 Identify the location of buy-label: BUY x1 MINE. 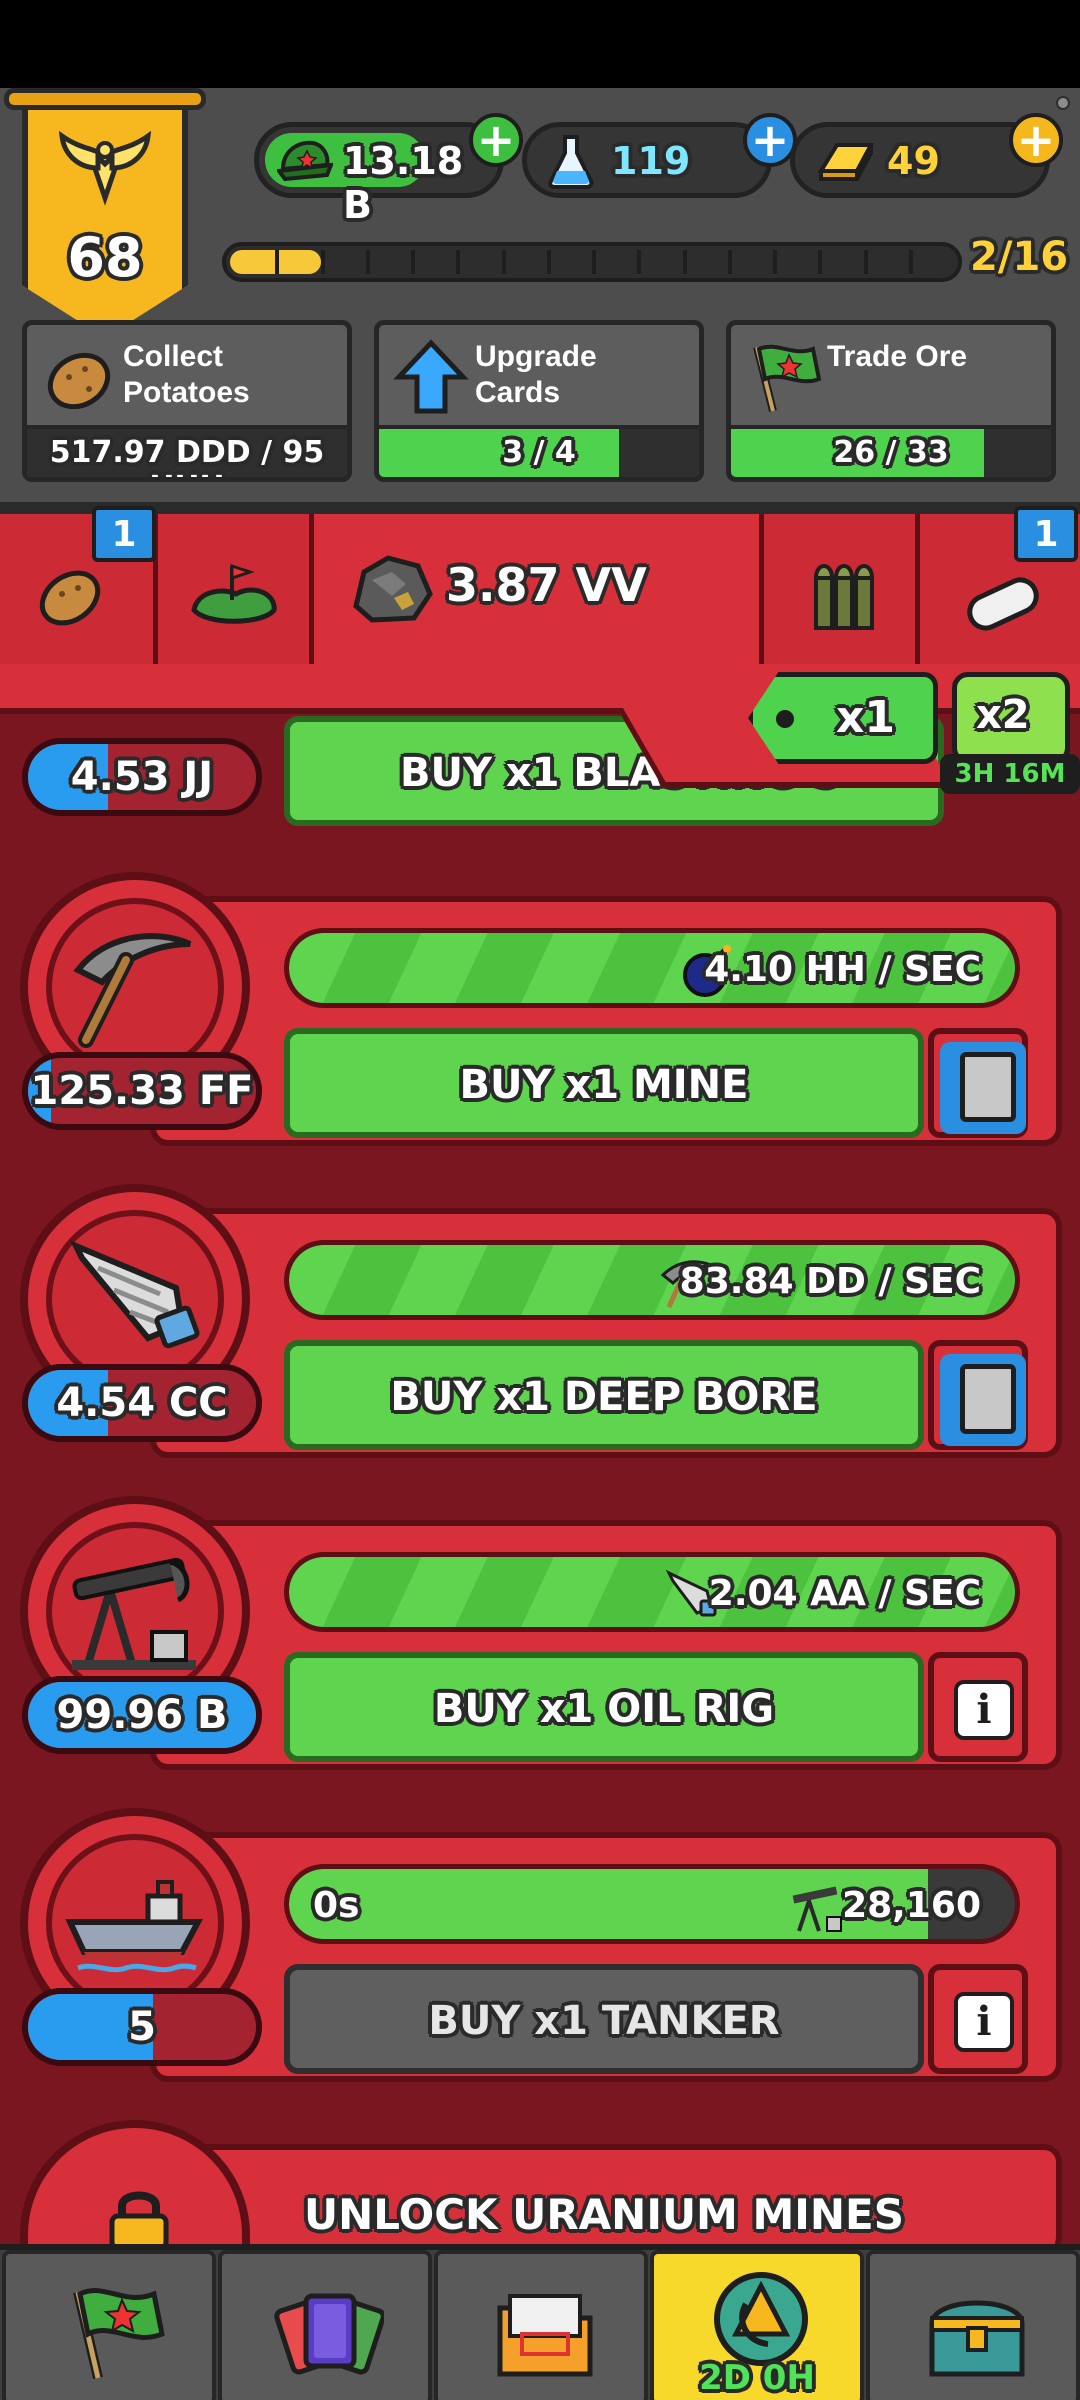
(604, 1085).